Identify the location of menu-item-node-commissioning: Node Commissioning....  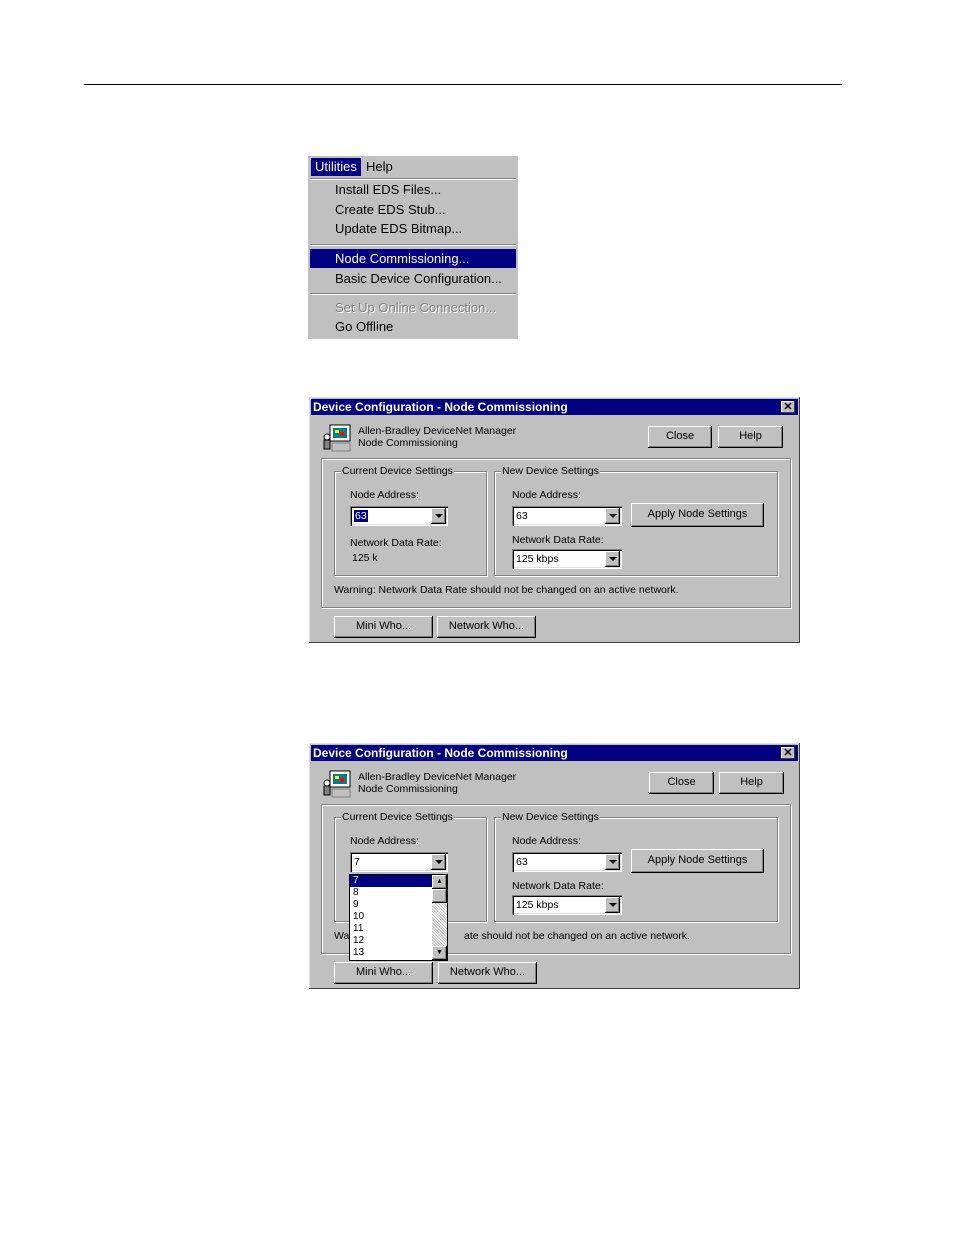
(413, 258).